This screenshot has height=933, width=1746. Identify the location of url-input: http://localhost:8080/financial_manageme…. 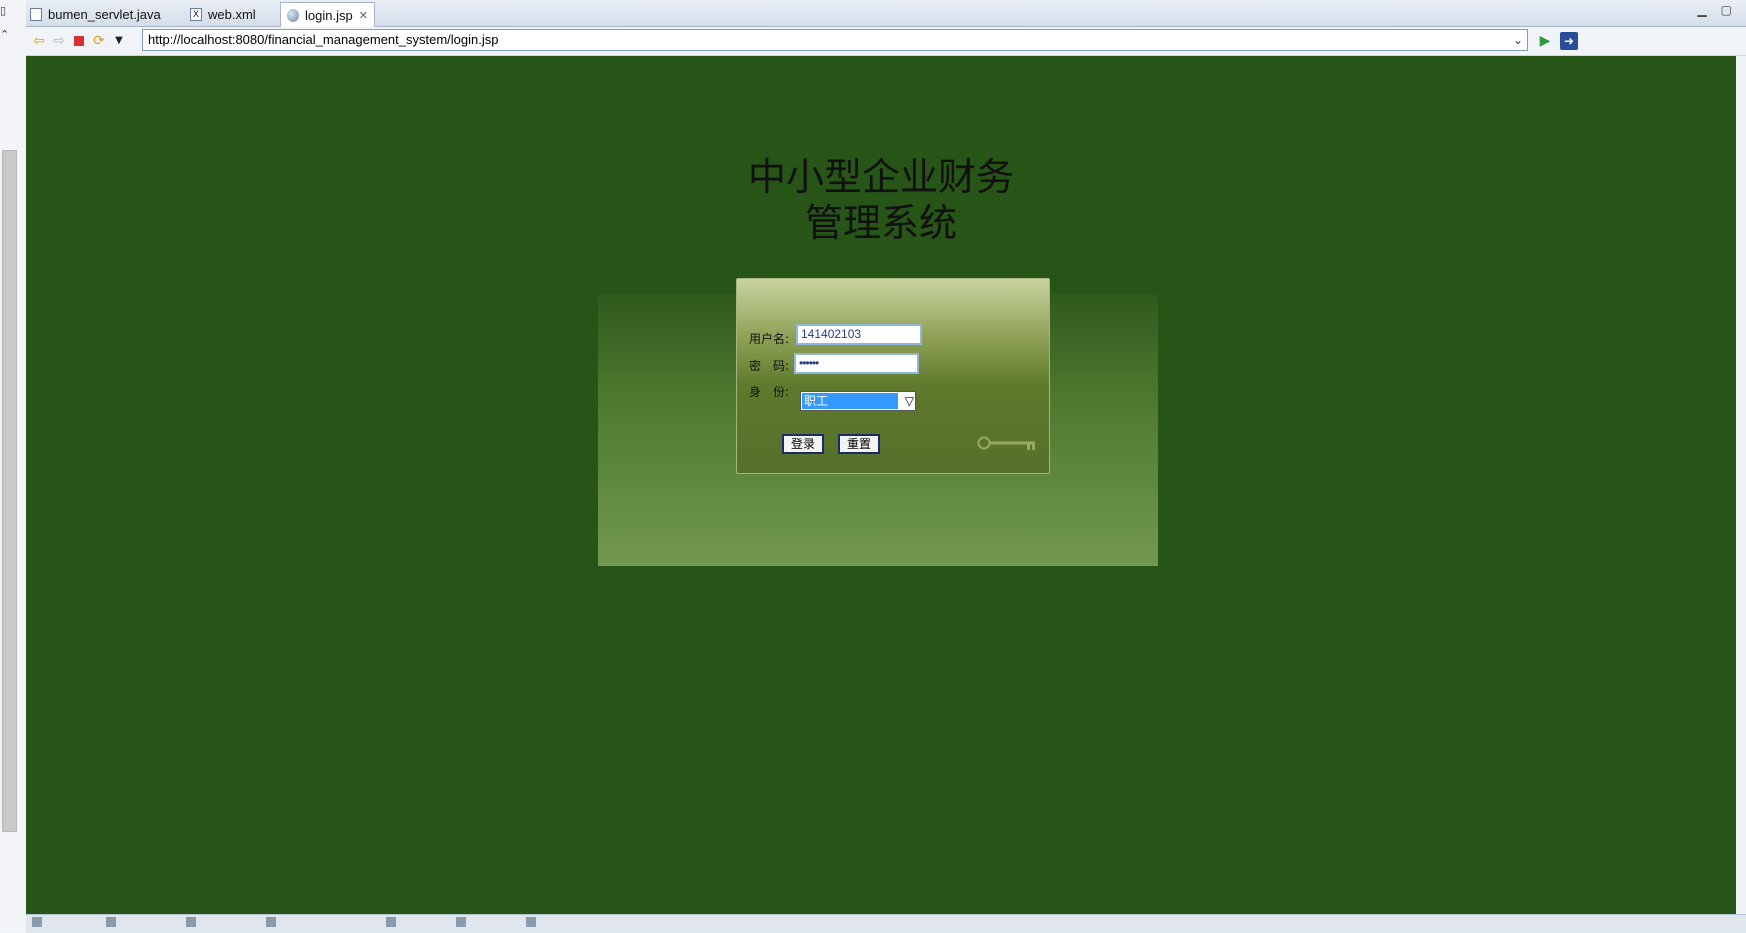
(835, 40).